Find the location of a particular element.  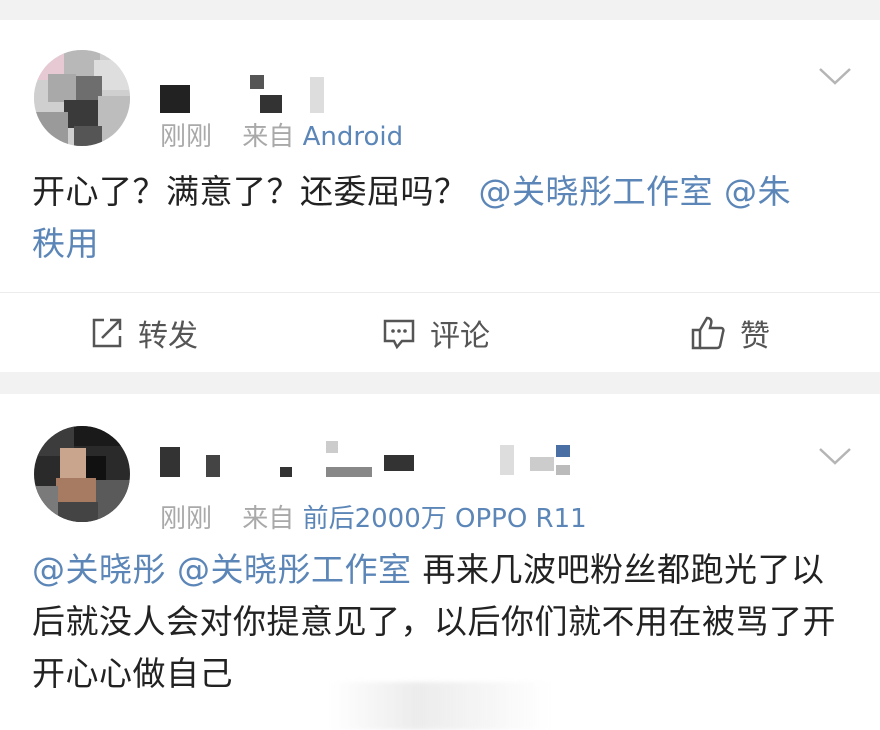

comment-button: 评论 is located at coordinates (436, 333).